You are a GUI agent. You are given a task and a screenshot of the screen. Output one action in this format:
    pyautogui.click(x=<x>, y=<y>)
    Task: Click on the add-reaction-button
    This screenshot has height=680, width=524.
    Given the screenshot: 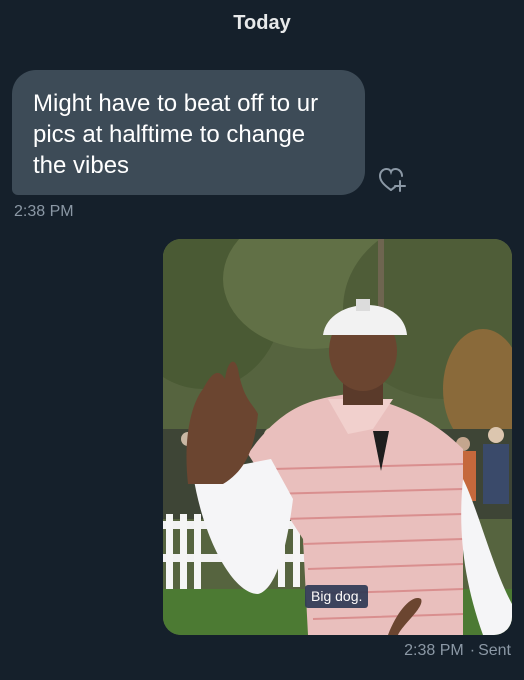 What is the action you would take?
    pyautogui.click(x=393, y=180)
    